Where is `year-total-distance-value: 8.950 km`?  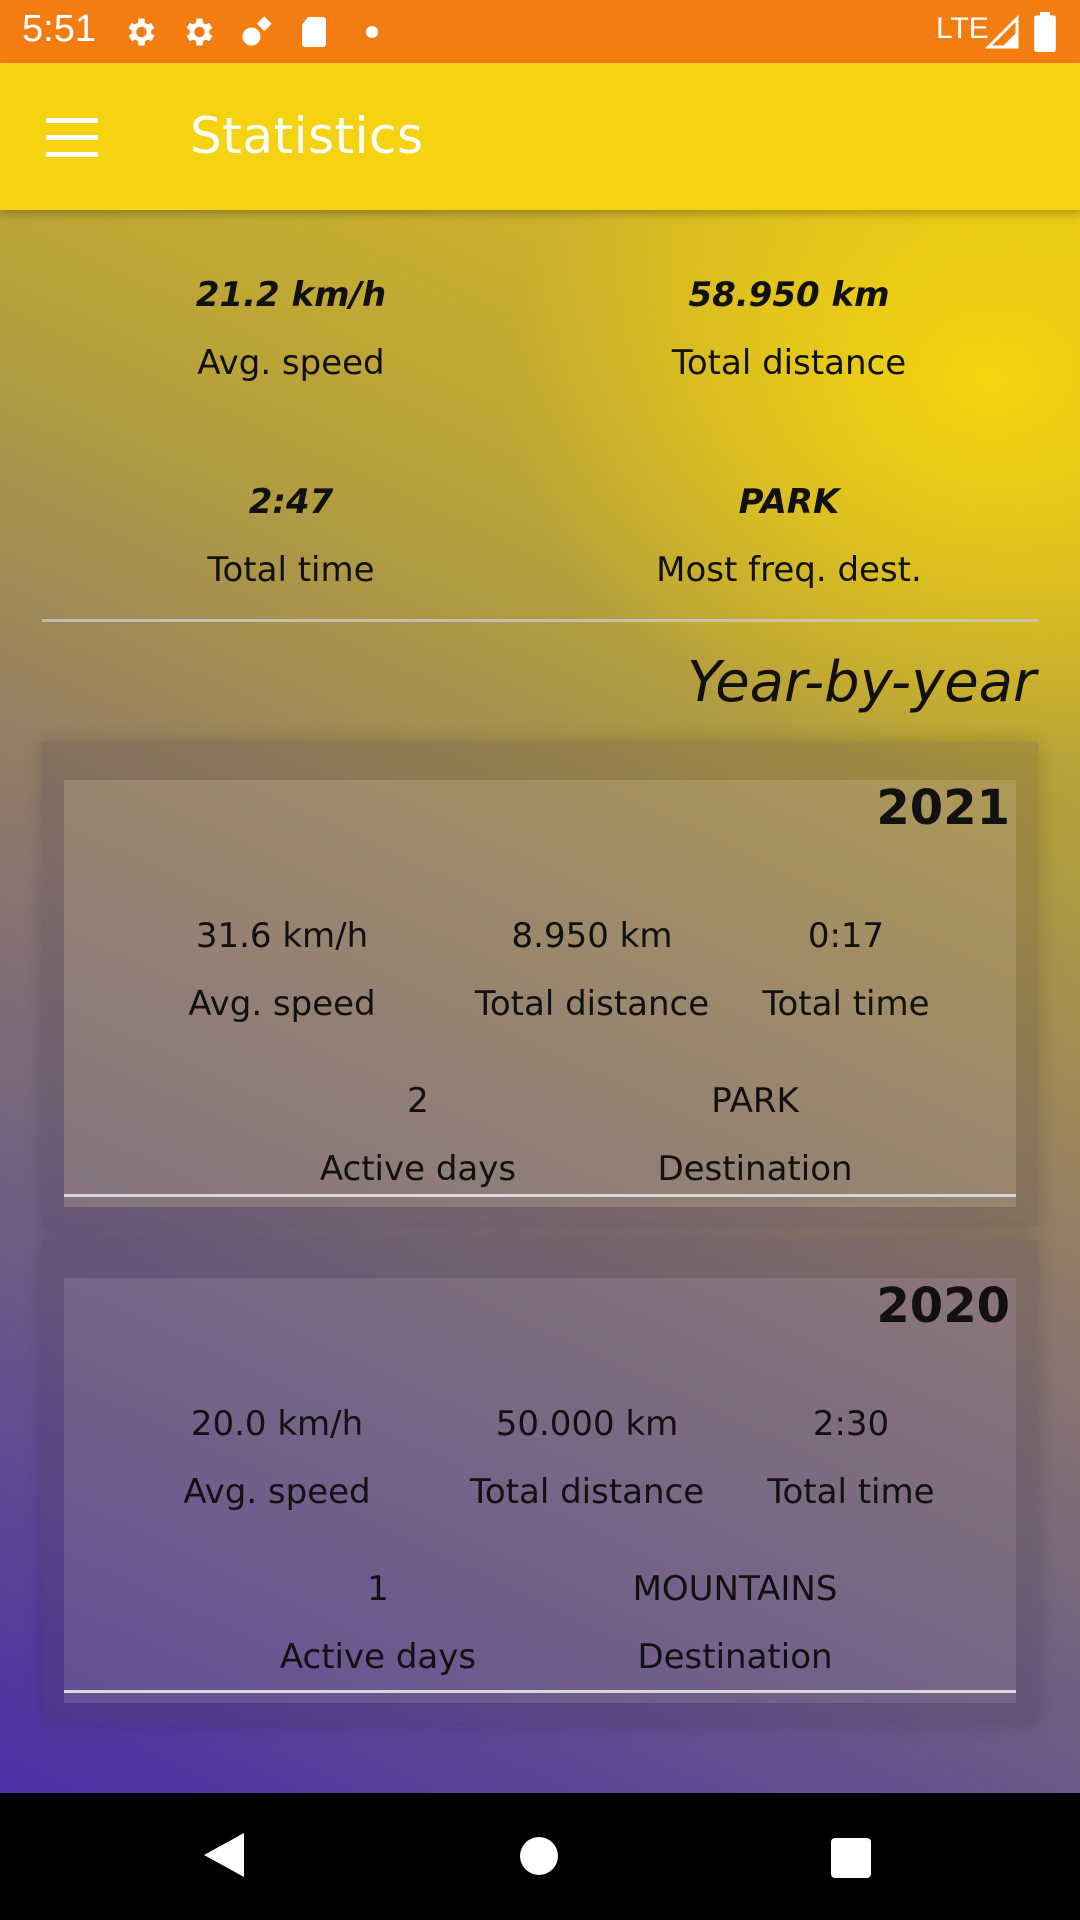
year-total-distance-value: 8.950 km is located at coordinates (592, 936).